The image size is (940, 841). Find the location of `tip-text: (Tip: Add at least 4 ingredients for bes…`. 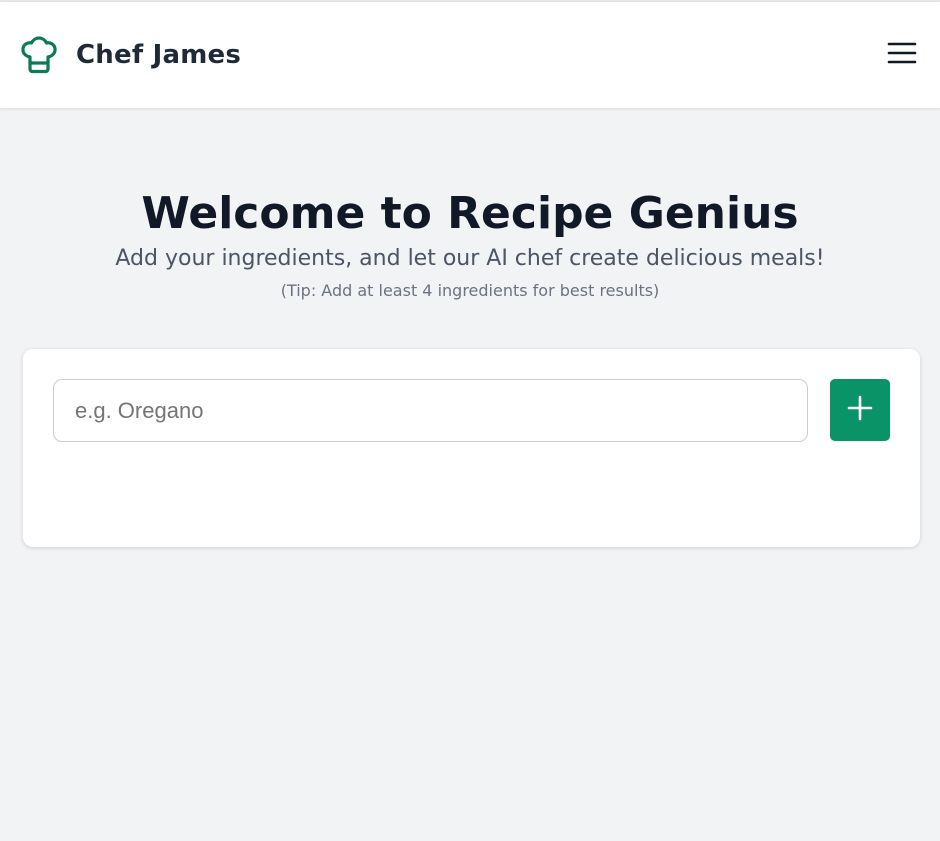

tip-text: (Tip: Add at least 4 ingredients for bes… is located at coordinates (470, 290).